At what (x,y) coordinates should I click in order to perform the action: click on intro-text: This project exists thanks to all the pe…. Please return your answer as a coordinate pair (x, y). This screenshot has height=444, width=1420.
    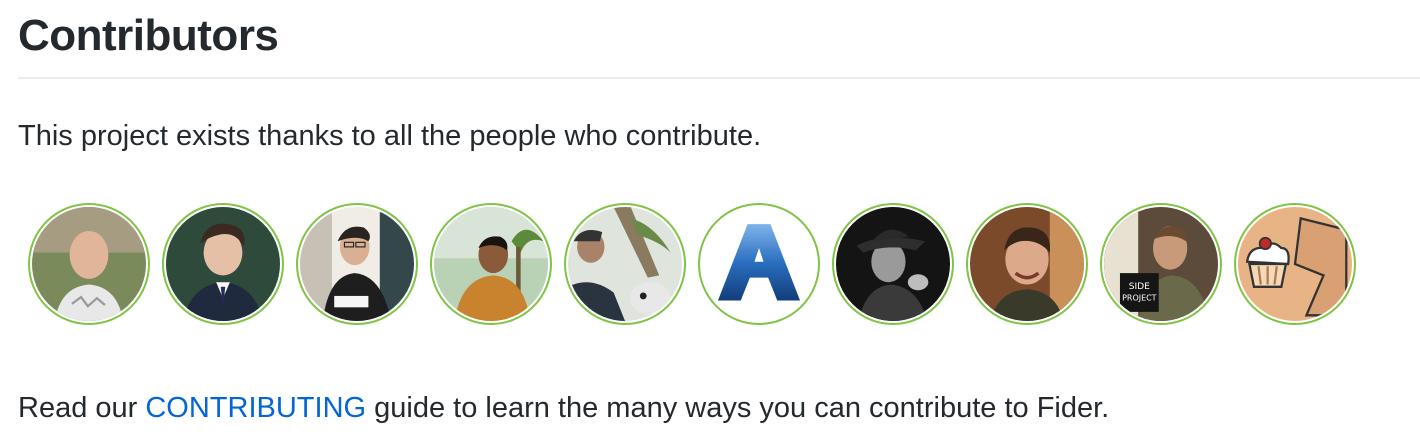
    Looking at the image, I should click on (390, 136).